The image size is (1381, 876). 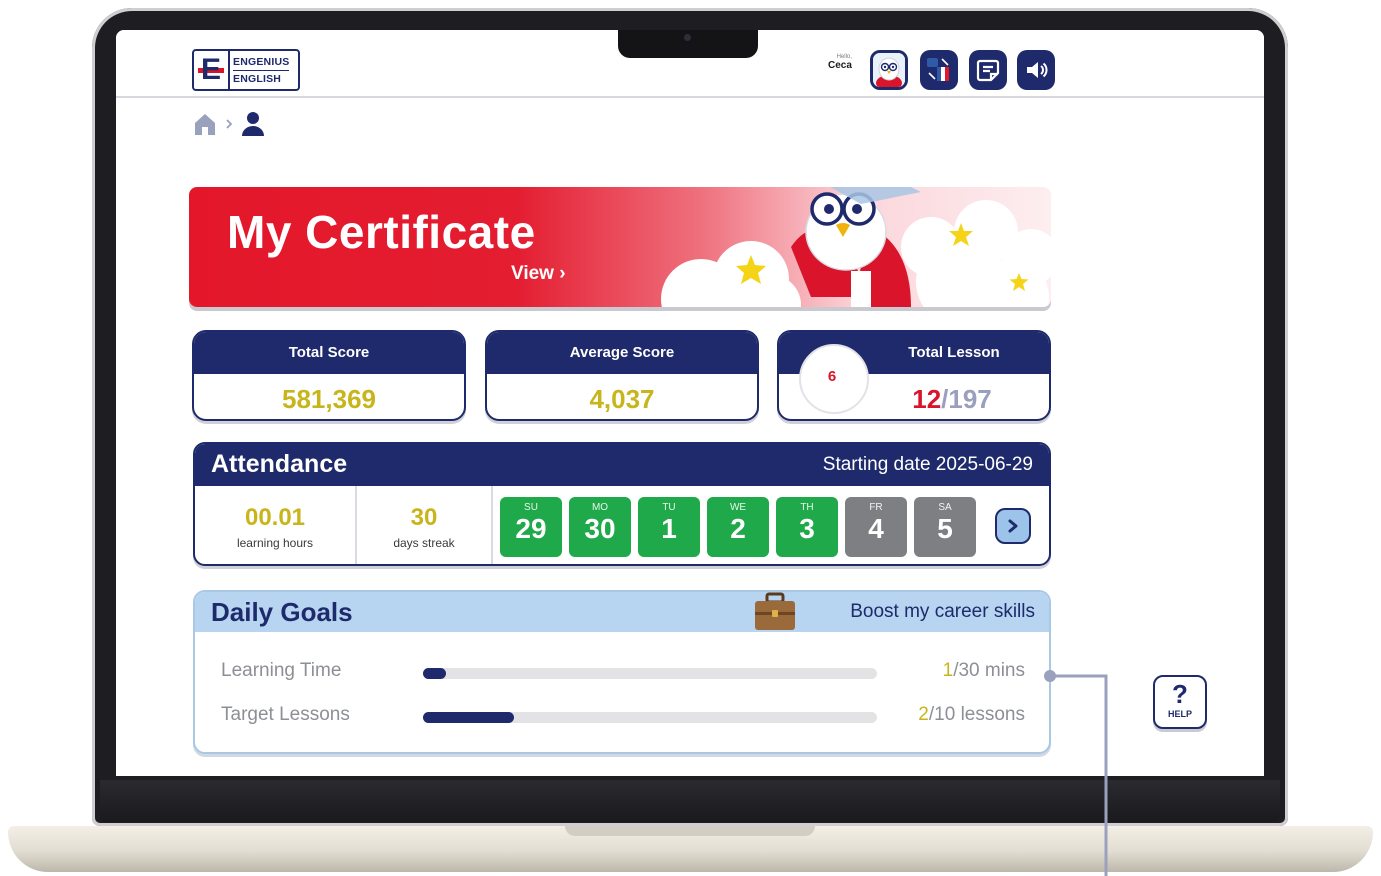 I want to click on notes-button, so click(x=988, y=70).